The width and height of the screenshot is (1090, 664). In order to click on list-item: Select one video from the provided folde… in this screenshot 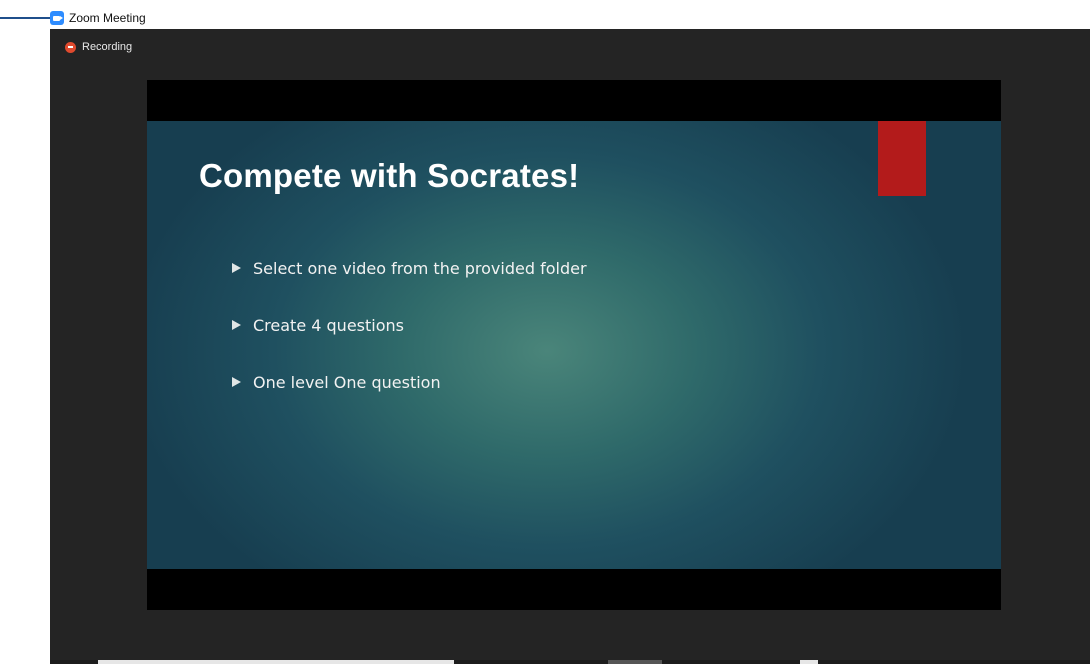, I will do `click(409, 268)`.